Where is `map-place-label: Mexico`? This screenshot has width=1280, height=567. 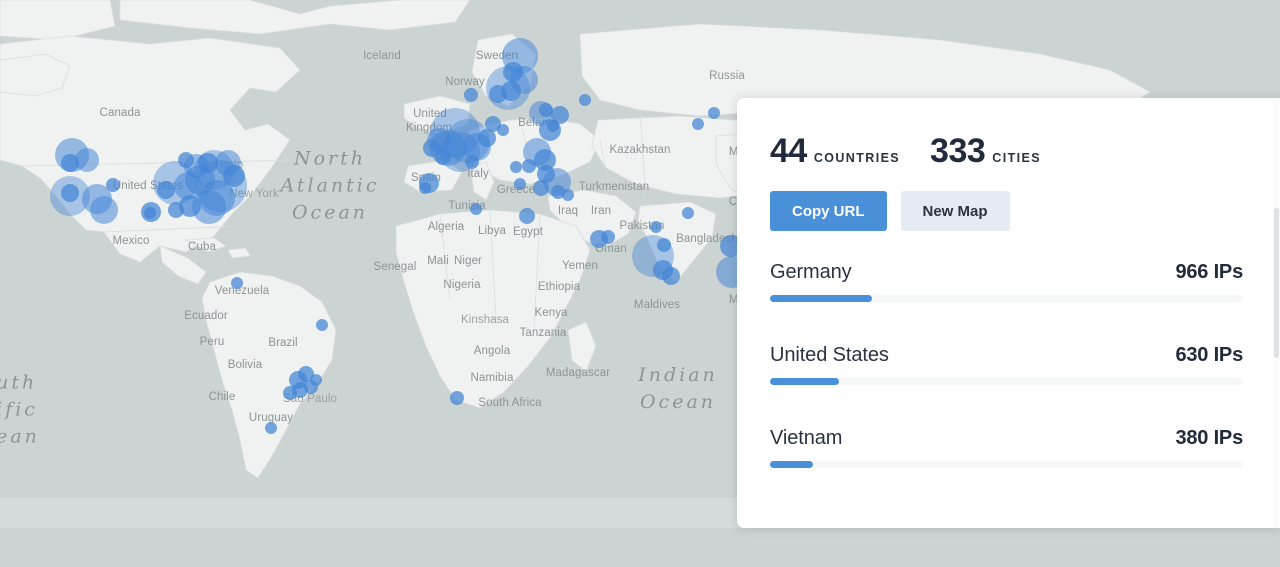
map-place-label: Mexico is located at coordinates (131, 241).